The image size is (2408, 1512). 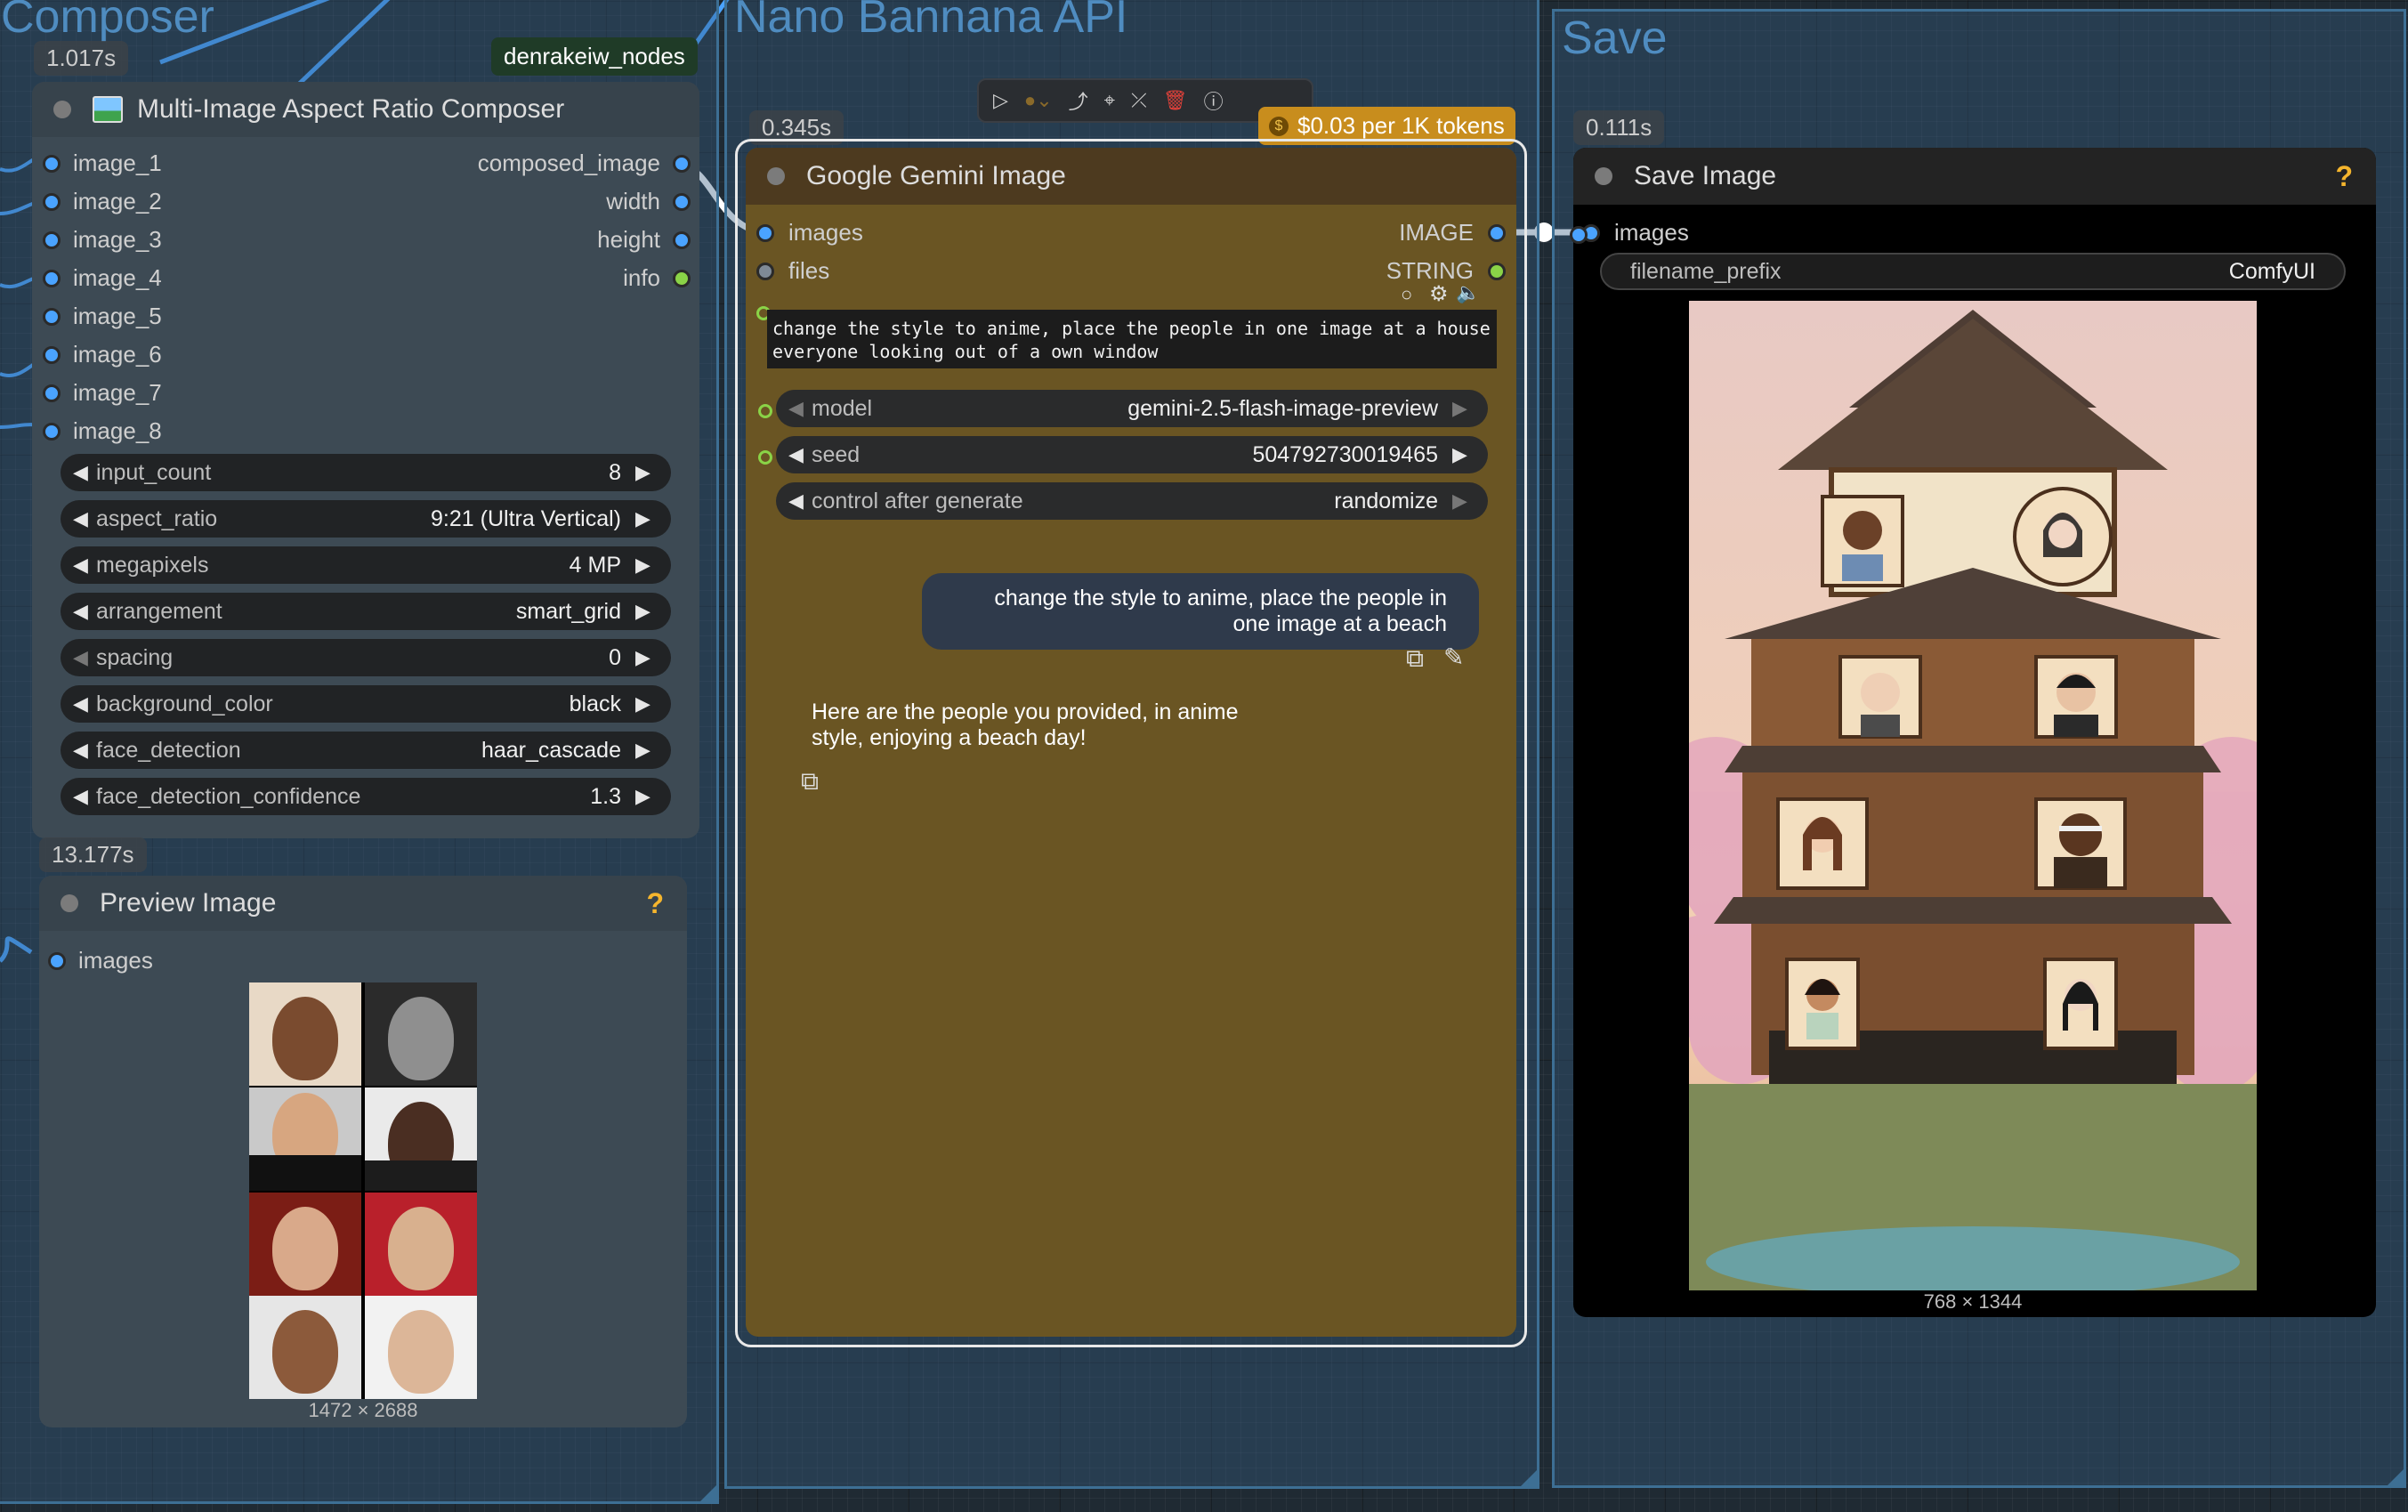 What do you see at coordinates (366, 750) in the screenshot?
I see `widget-face-detection: ◀ face_detection haar_cascade ▶` at bounding box center [366, 750].